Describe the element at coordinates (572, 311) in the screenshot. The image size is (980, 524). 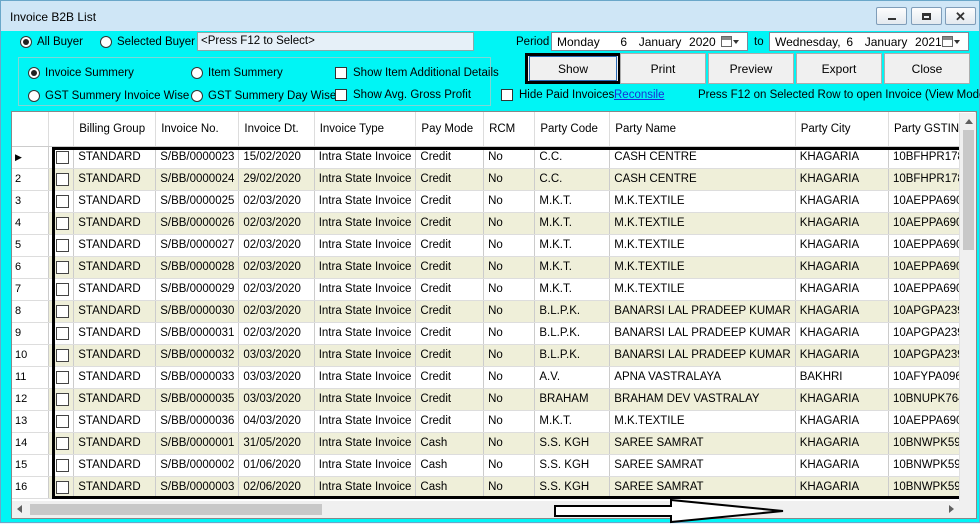
I see `table-cell: B.L.P.K.` at that location.